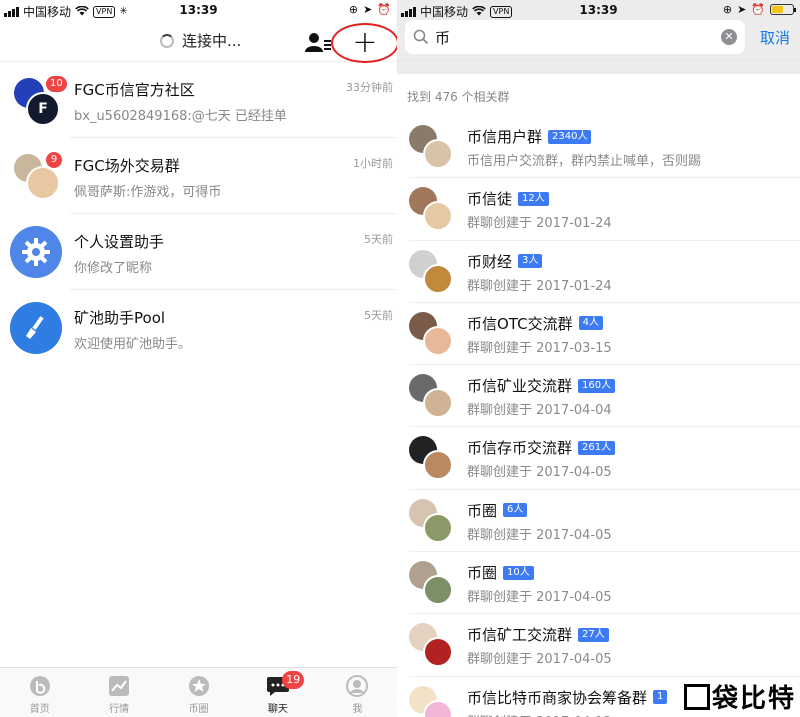 The image size is (800, 717). Describe the element at coordinates (482, 573) in the screenshot. I see `group-name: 币圈` at that location.